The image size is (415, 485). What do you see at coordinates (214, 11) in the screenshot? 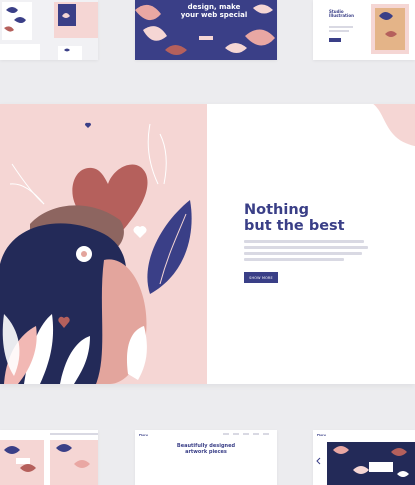
I see `thumbnail-2-banner-text: design, make your web special` at bounding box center [214, 11].